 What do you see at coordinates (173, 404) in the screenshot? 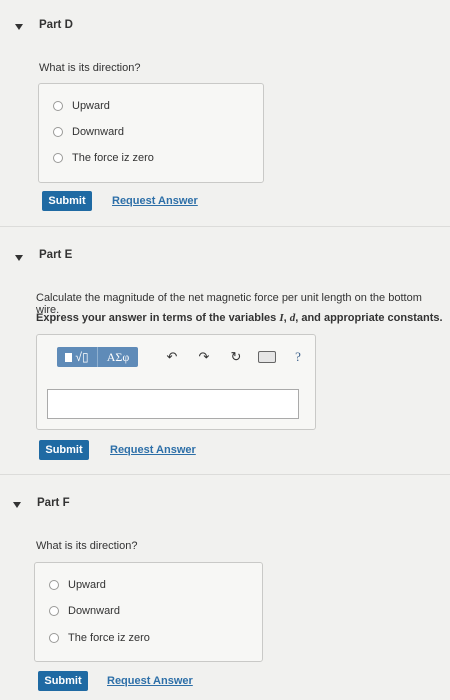
I see `answer-input` at bounding box center [173, 404].